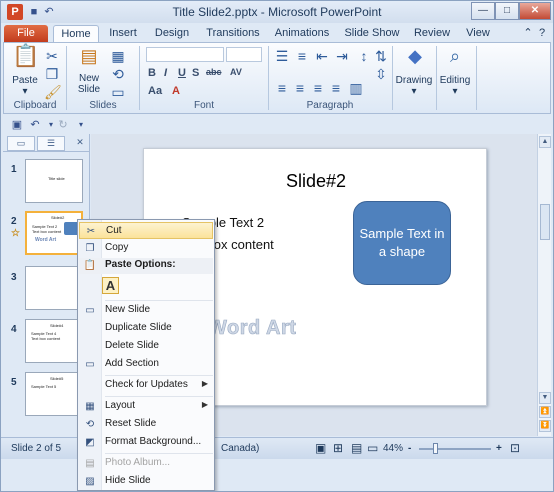 The height and width of the screenshot is (492, 554). What do you see at coordinates (364, 56) in the screenshot?
I see `line-spacing-icon: ↕` at bounding box center [364, 56].